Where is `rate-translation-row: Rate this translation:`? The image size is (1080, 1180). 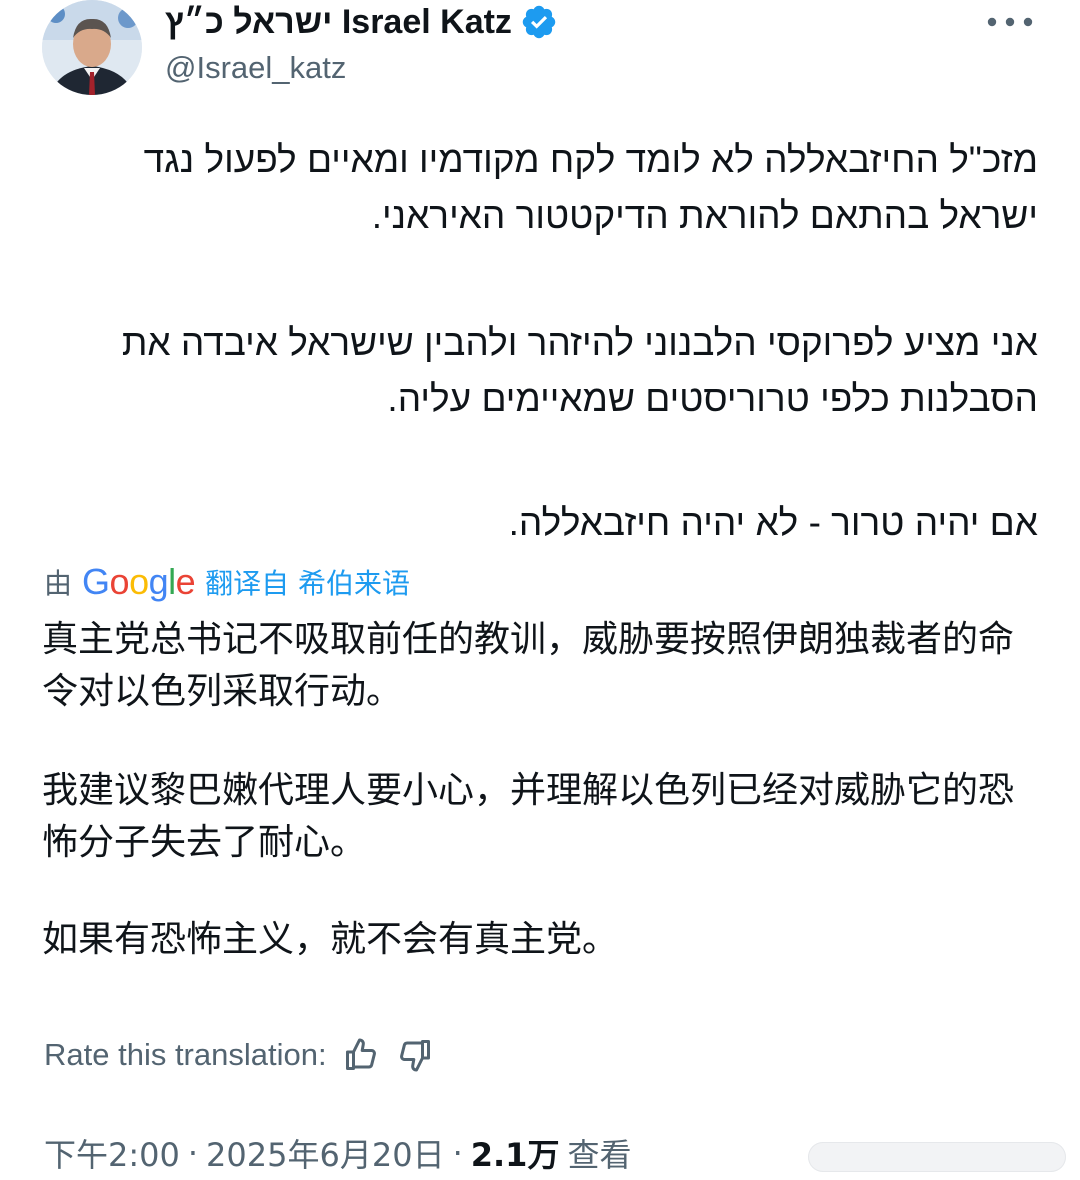
rate-translation-row: Rate this translation: is located at coordinates (239, 1055).